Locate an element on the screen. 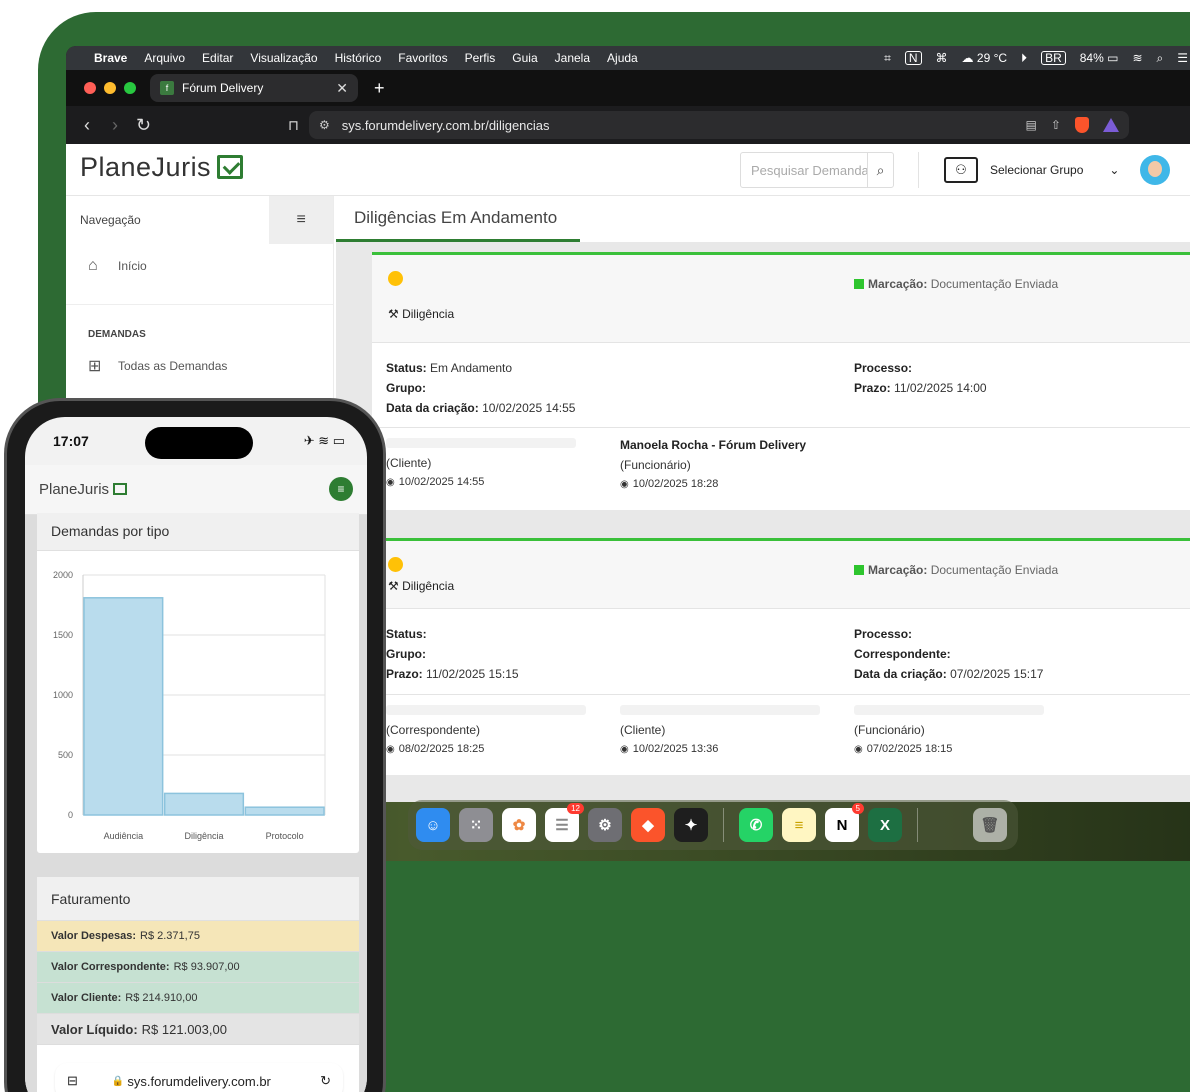  reminders-icon: ☰ 12 is located at coordinates (564, 822).